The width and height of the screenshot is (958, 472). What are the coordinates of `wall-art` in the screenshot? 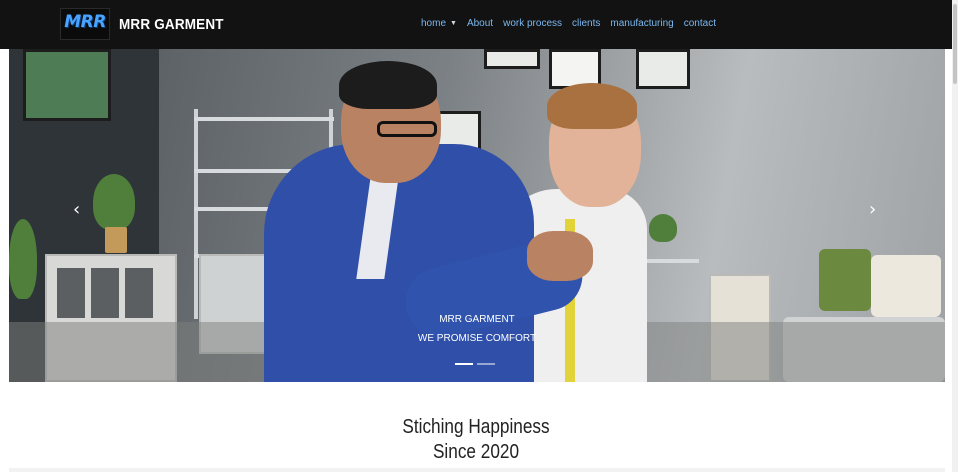 It's located at (67, 85).